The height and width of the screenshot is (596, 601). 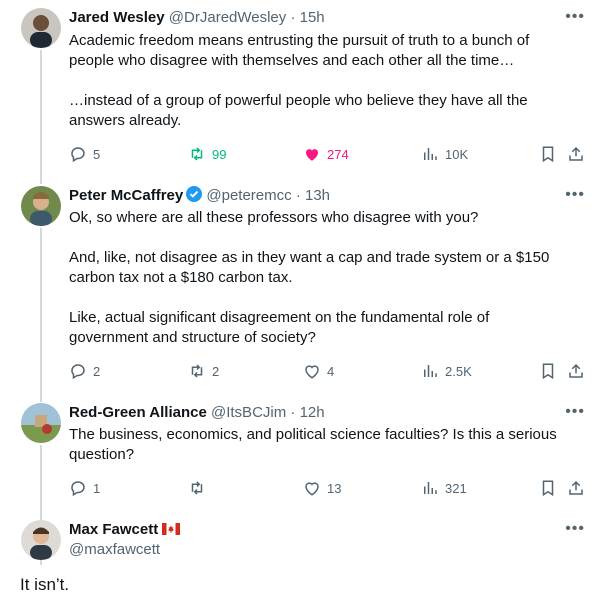 I want to click on retweet-count: 99, so click(x=219, y=154).